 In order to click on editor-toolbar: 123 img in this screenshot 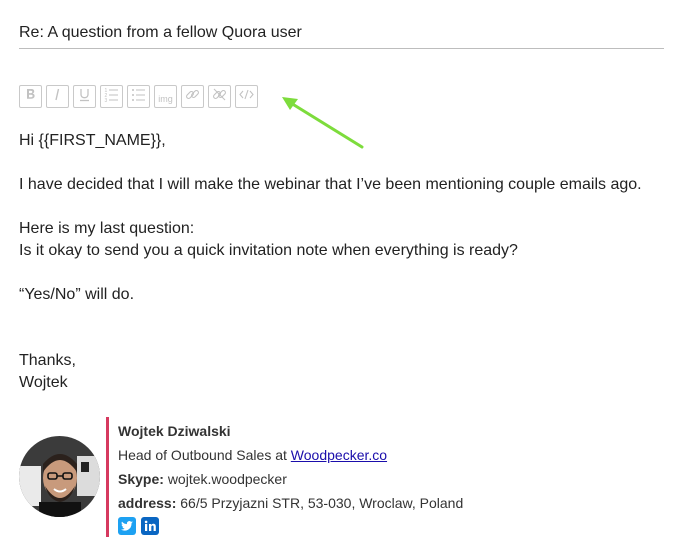, I will do `click(138, 96)`.